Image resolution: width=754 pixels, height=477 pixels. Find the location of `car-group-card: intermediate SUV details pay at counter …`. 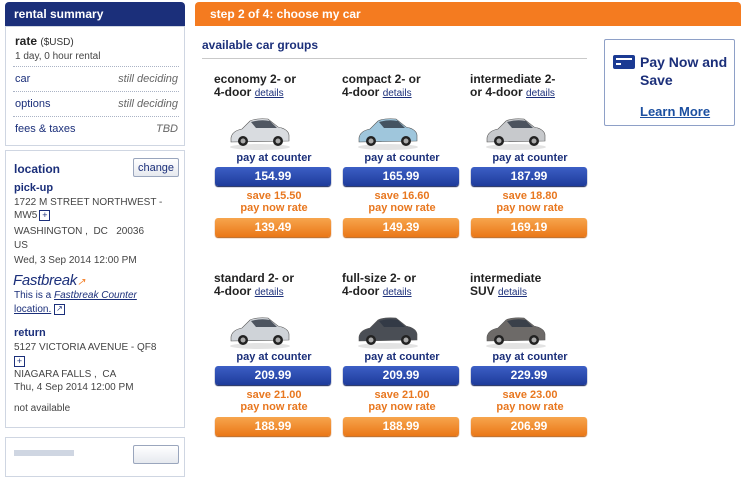

car-group-card: intermediate SUV details pay at counter … is located at coordinates (530, 357).